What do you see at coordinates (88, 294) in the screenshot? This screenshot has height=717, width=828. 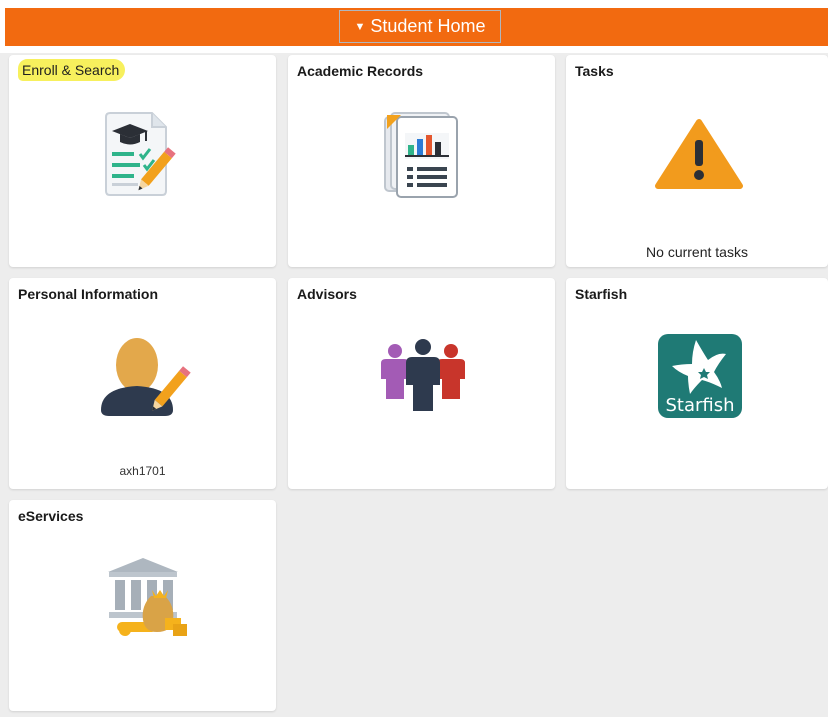 I see `tile-title: Personal Information` at bounding box center [88, 294].